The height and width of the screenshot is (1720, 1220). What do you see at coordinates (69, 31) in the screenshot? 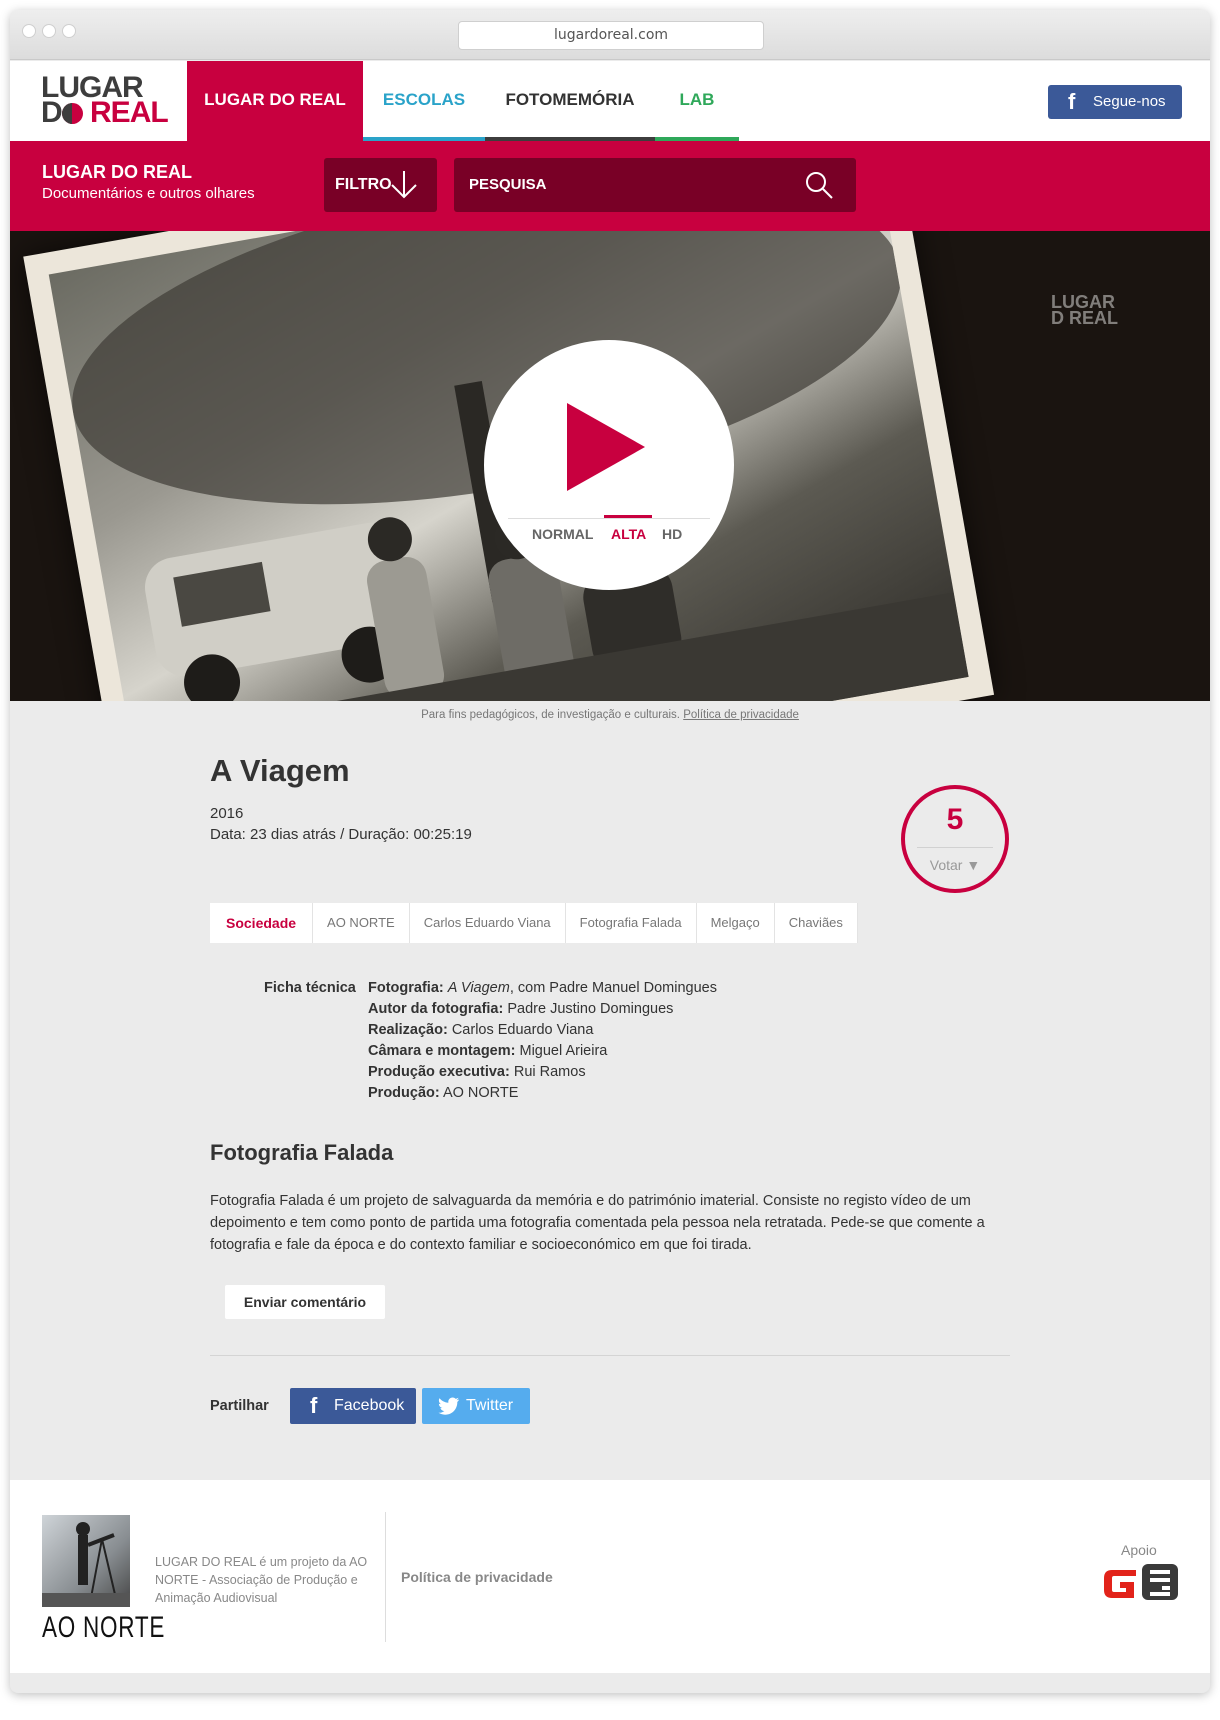
I see `window-maximize-button` at bounding box center [69, 31].